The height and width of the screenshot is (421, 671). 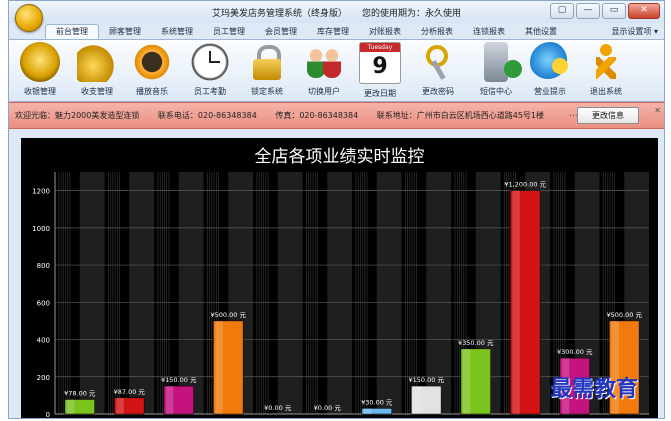 What do you see at coordinates (207, 115) in the screenshot?
I see `phone-text: 联系电话：020-86348384` at bounding box center [207, 115].